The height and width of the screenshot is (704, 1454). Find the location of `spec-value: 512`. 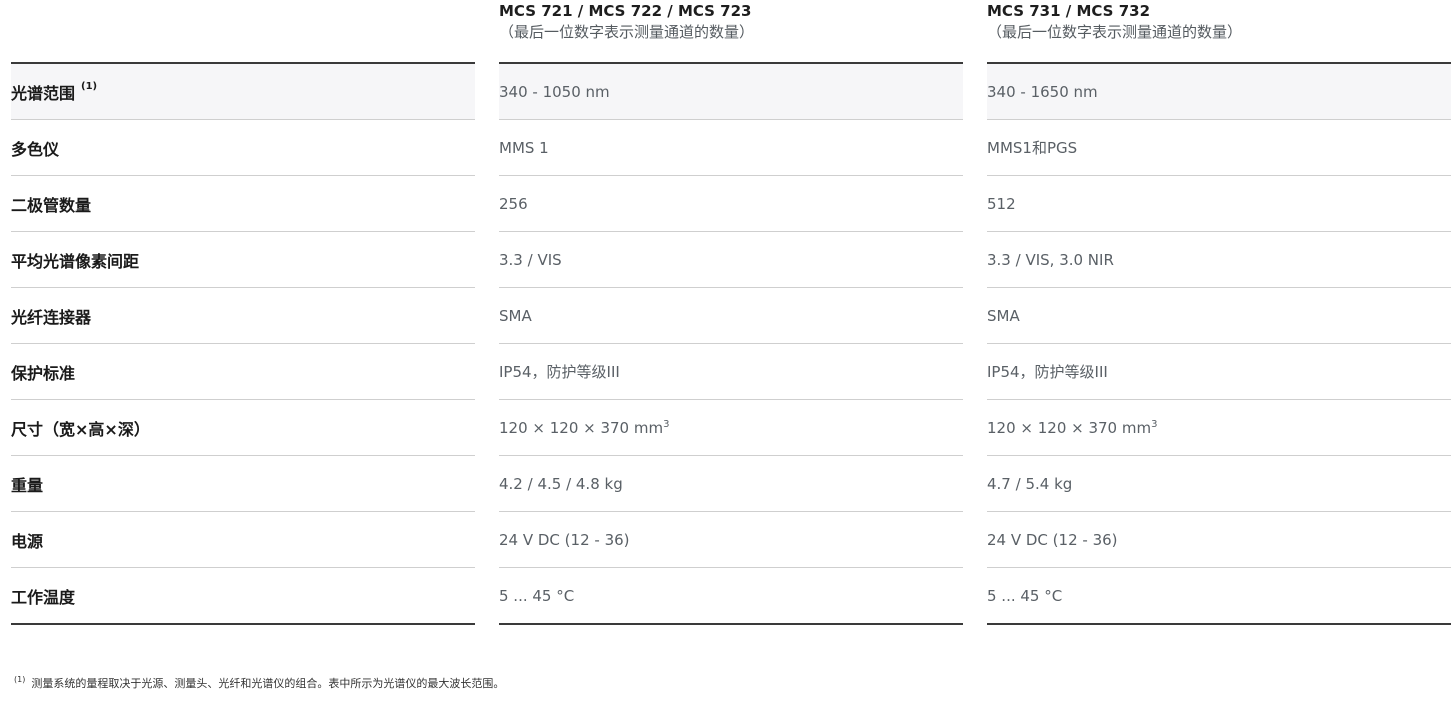

spec-value: 512 is located at coordinates (1001, 203).